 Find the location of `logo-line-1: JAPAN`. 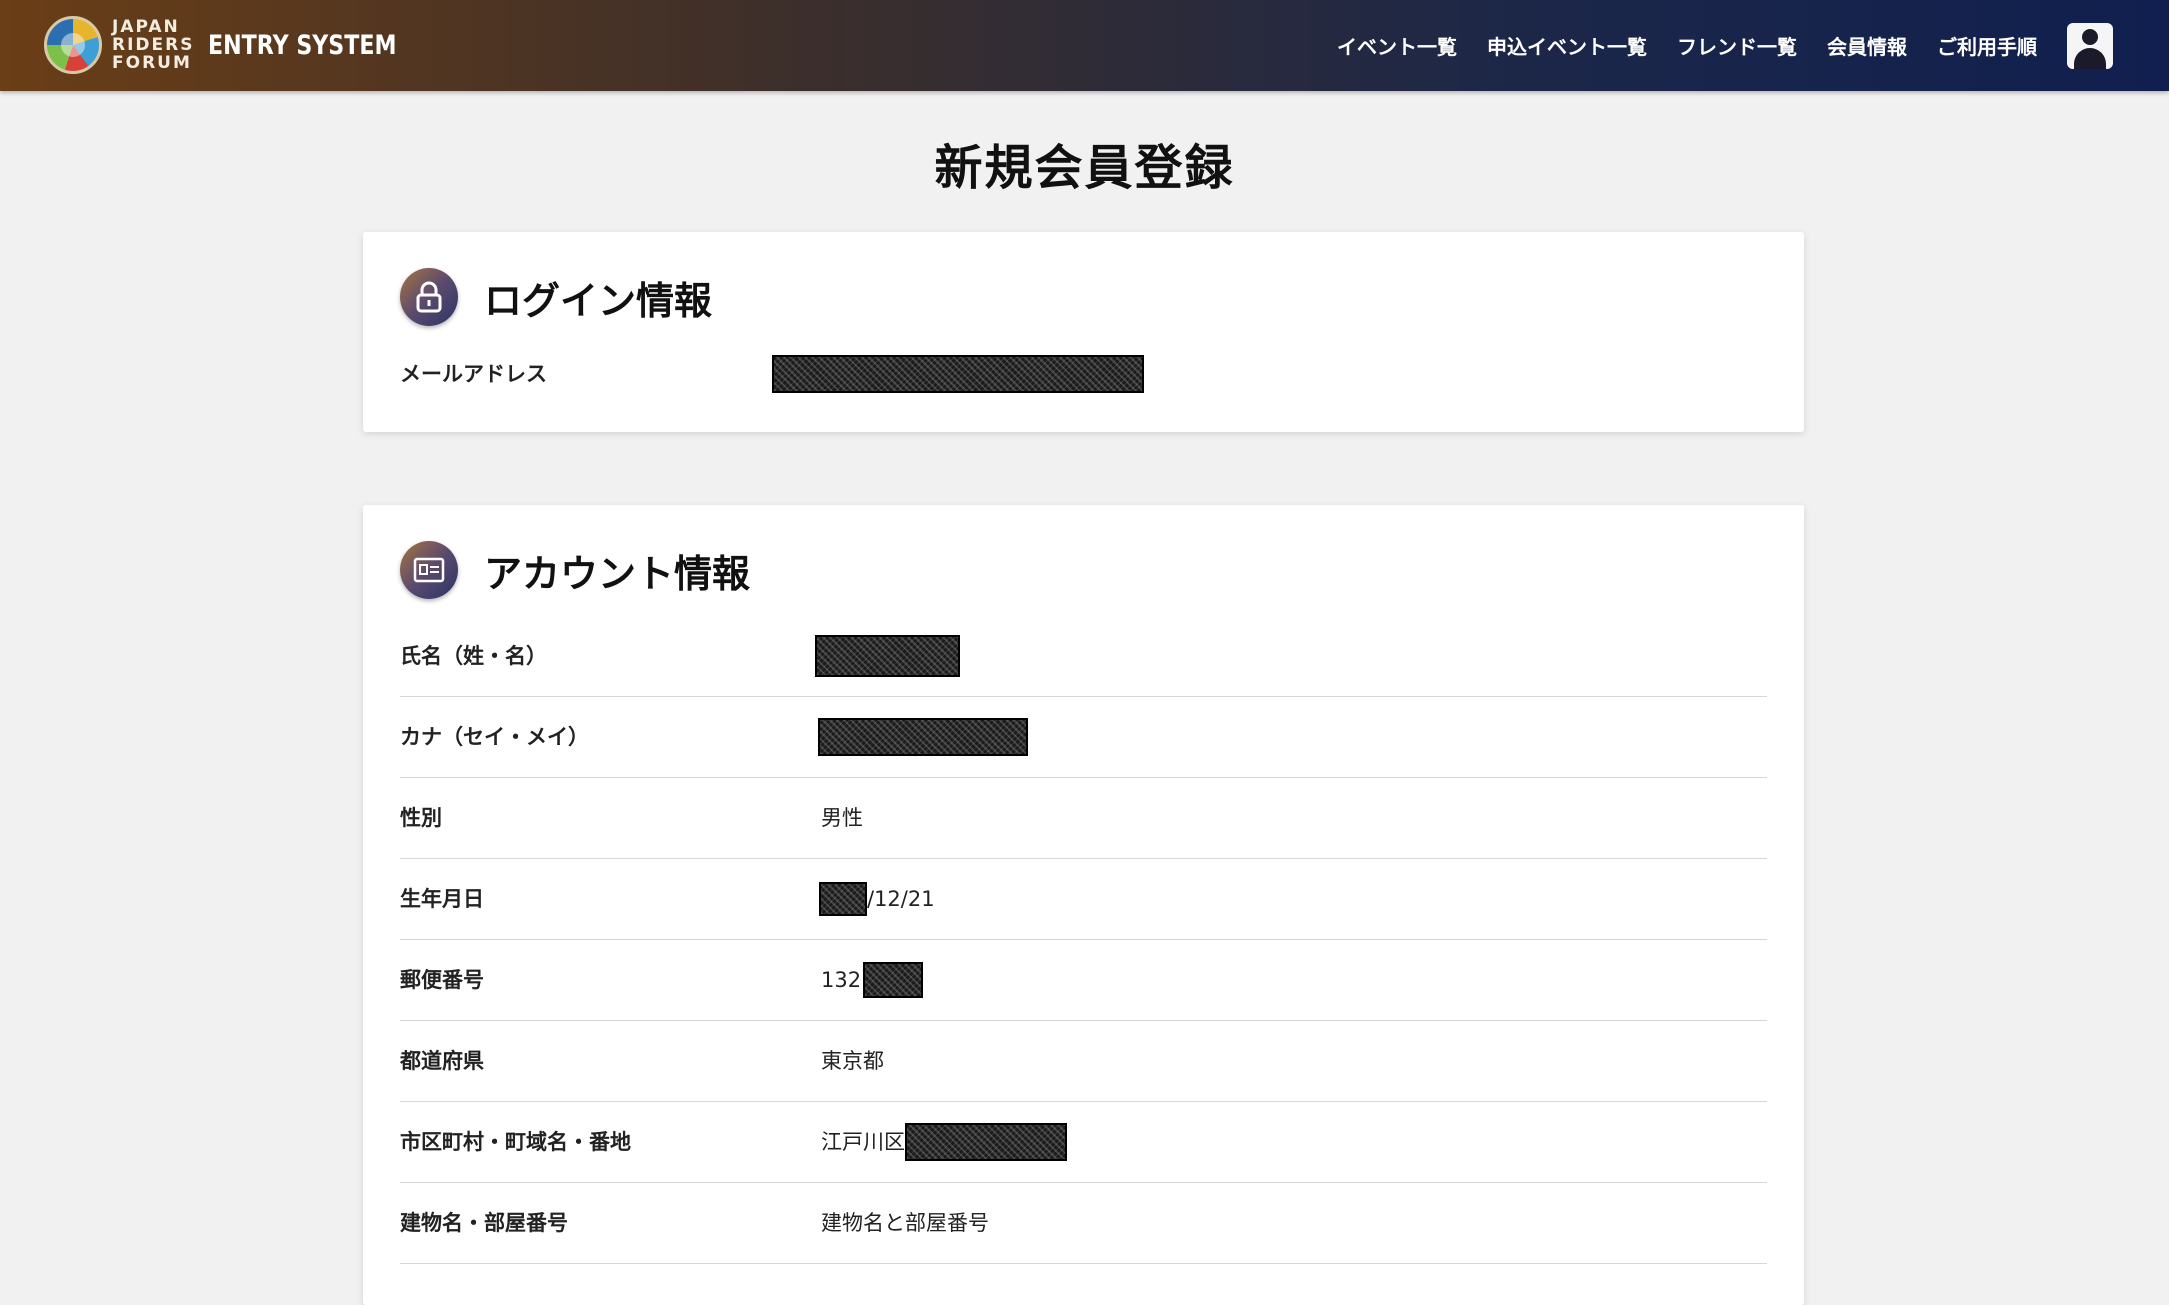

logo-line-1: JAPAN is located at coordinates (146, 27).